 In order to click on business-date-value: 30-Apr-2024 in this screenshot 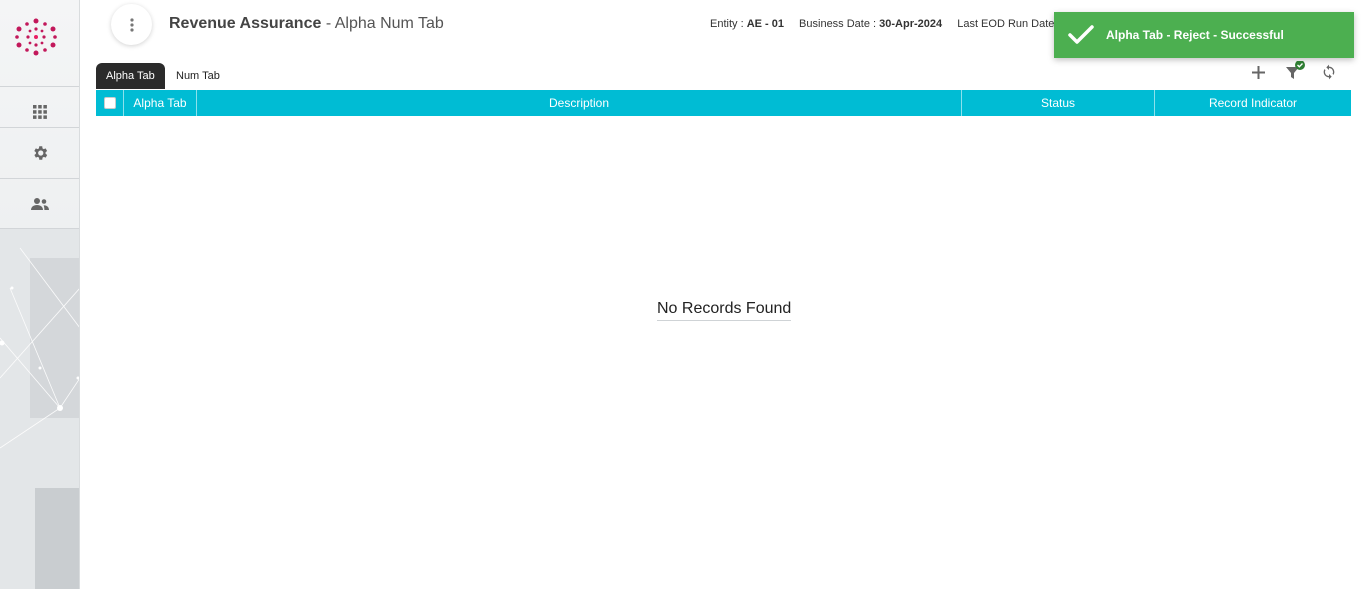, I will do `click(911, 24)`.